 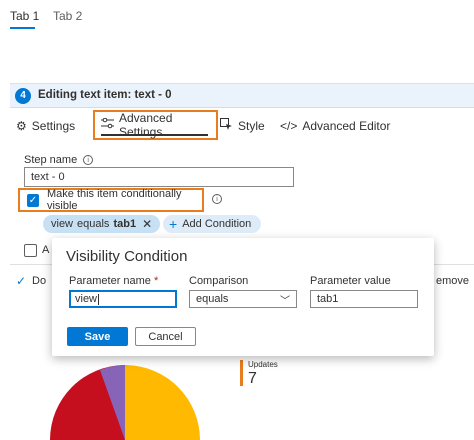 What do you see at coordinates (93, 224) in the screenshot?
I see `condition-operator: equals` at bounding box center [93, 224].